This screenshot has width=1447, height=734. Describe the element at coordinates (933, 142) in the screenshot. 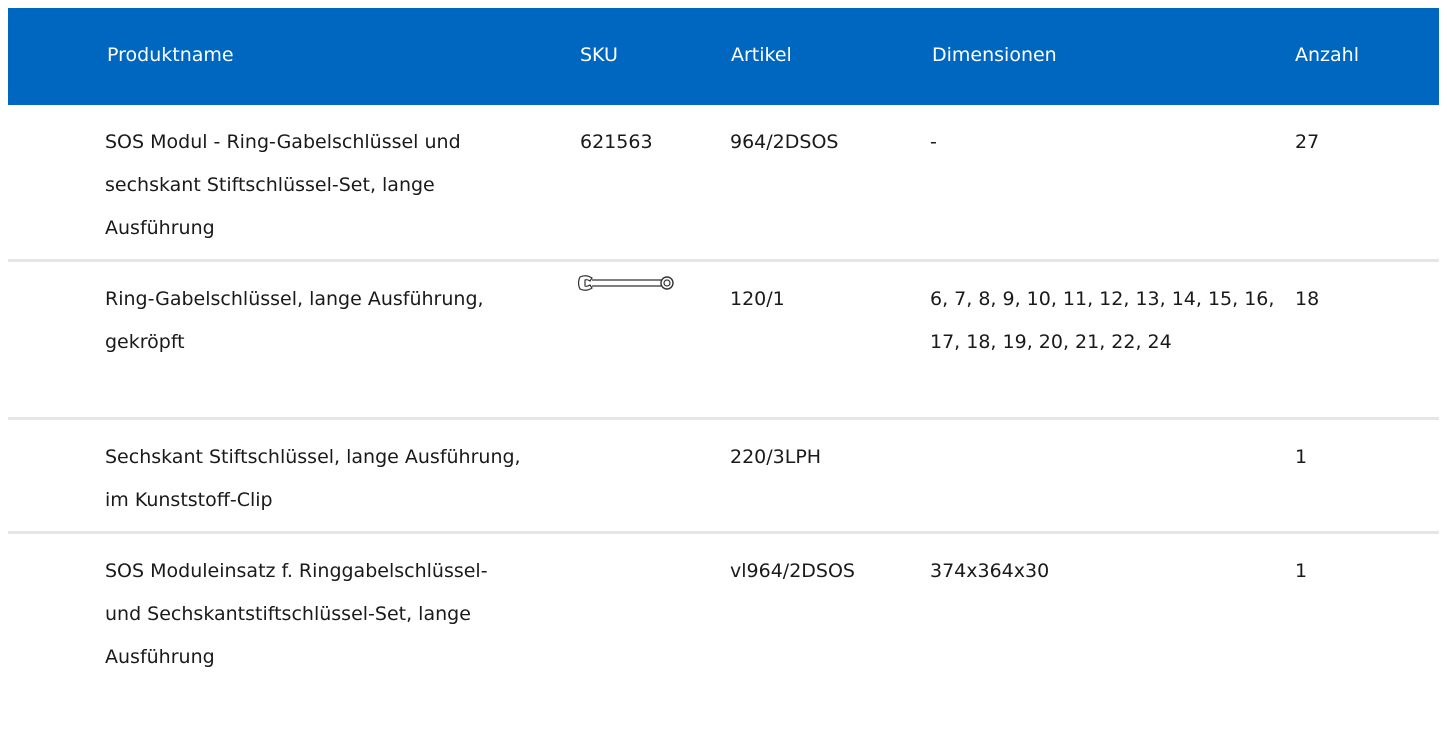

I see `product-dimensions: -` at that location.